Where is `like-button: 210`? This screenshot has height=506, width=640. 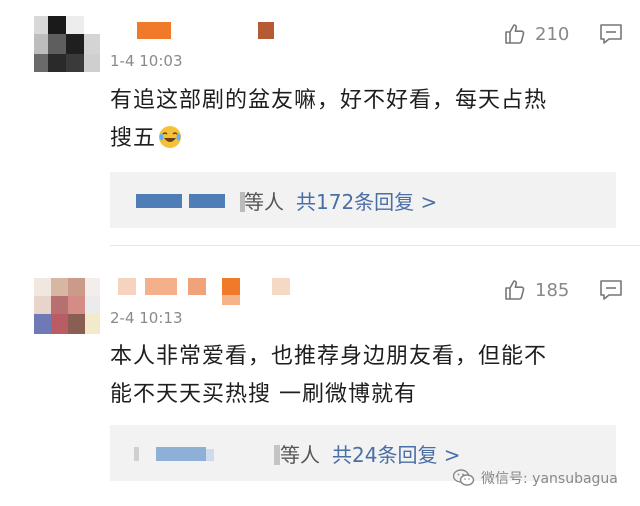 like-button: 210 is located at coordinates (536, 34).